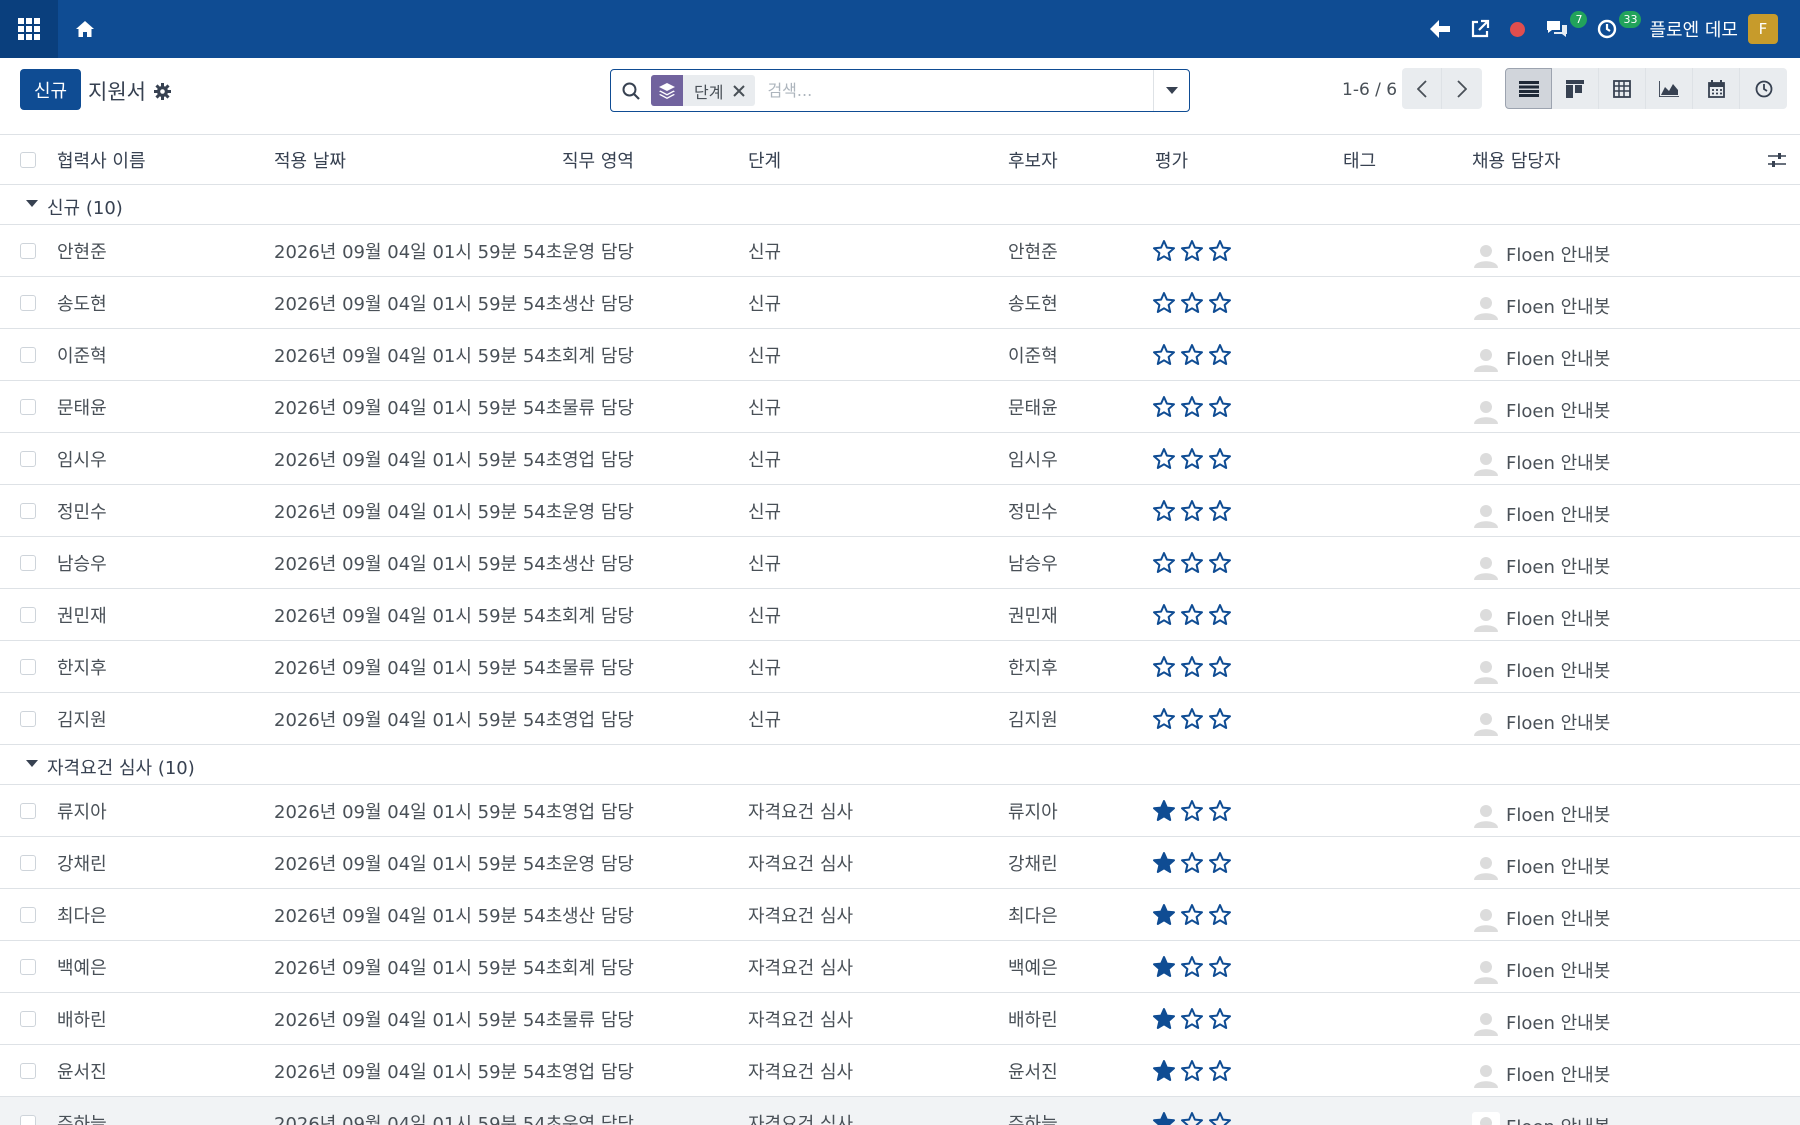  I want to click on column-rating: 평가, so click(1171, 159).